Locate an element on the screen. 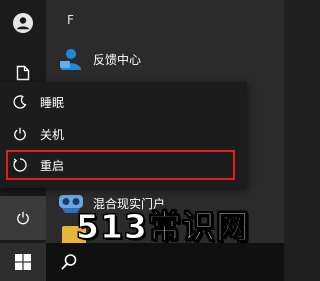 The height and width of the screenshot is (281, 320). sleep-option: 睡眠 is located at coordinates (123, 102).